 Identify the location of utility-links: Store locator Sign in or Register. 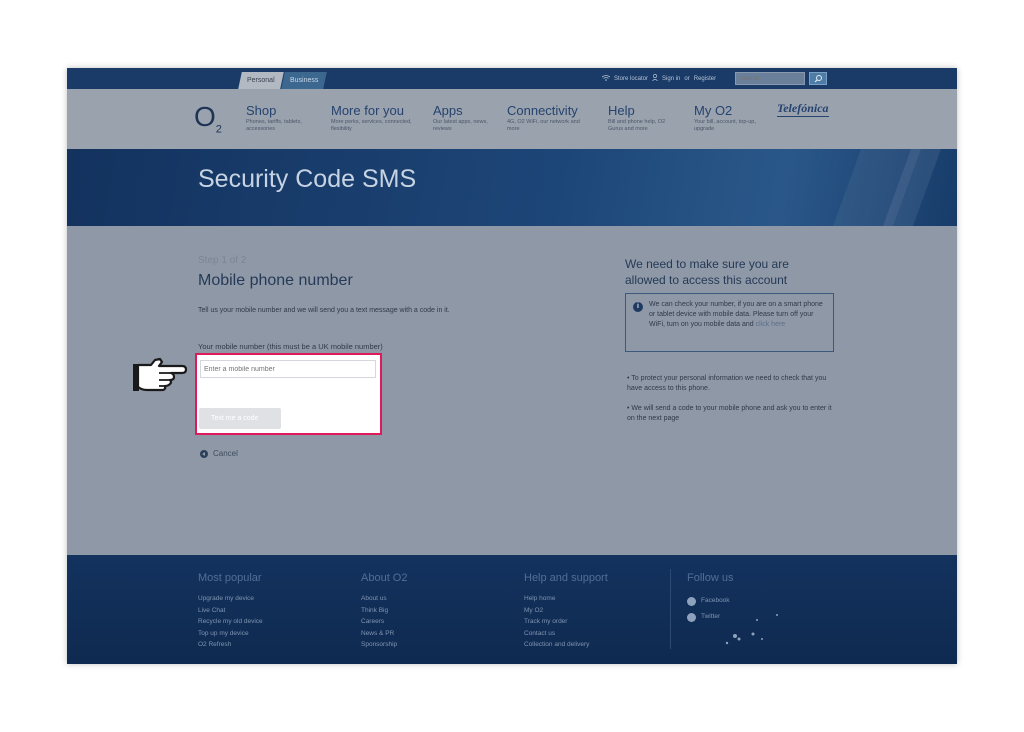
(658, 78).